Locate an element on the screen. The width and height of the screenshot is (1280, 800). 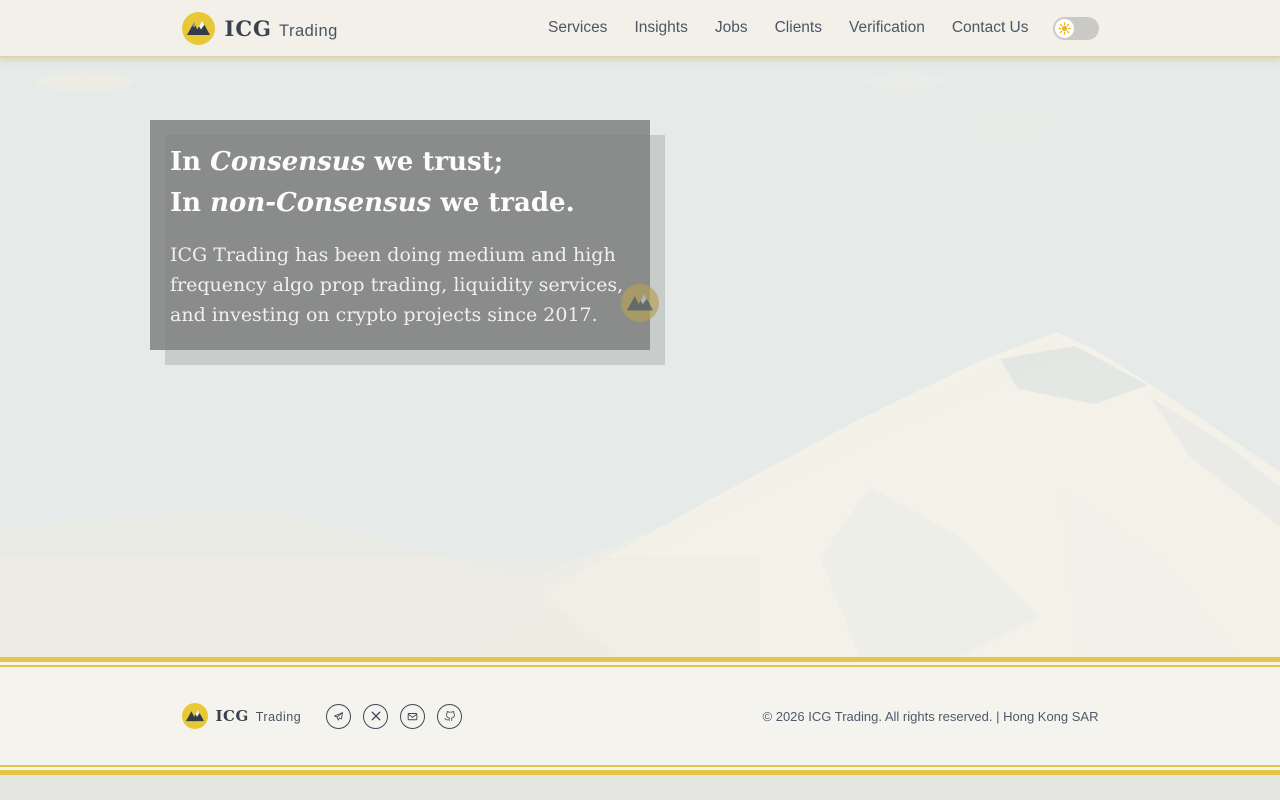
nav-item-jobs: Jobs is located at coordinates (731, 28).